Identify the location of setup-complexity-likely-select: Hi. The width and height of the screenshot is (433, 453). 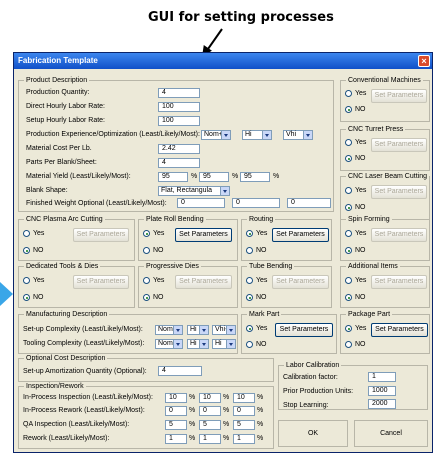
(198, 330).